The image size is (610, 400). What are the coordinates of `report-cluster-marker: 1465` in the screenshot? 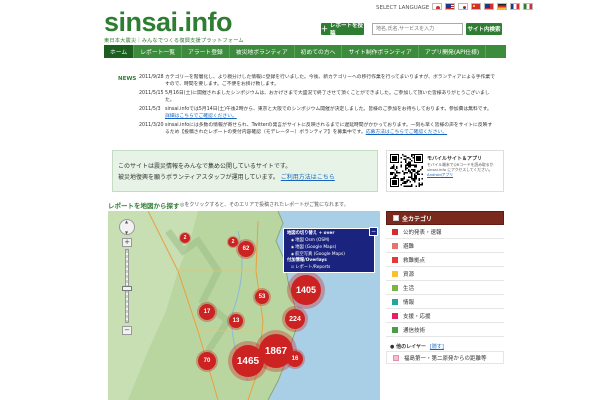 It's located at (248, 361).